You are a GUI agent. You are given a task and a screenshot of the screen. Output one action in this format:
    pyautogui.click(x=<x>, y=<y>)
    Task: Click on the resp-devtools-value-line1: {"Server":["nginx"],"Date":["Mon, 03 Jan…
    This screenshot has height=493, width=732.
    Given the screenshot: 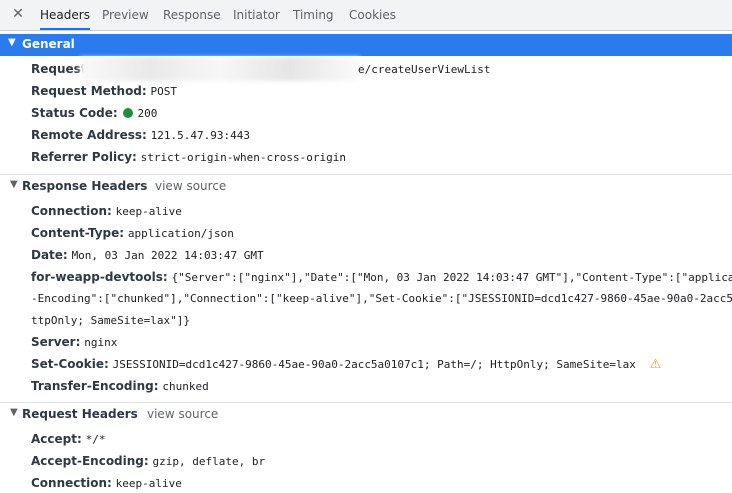 What is the action you would take?
    pyautogui.click(x=452, y=277)
    